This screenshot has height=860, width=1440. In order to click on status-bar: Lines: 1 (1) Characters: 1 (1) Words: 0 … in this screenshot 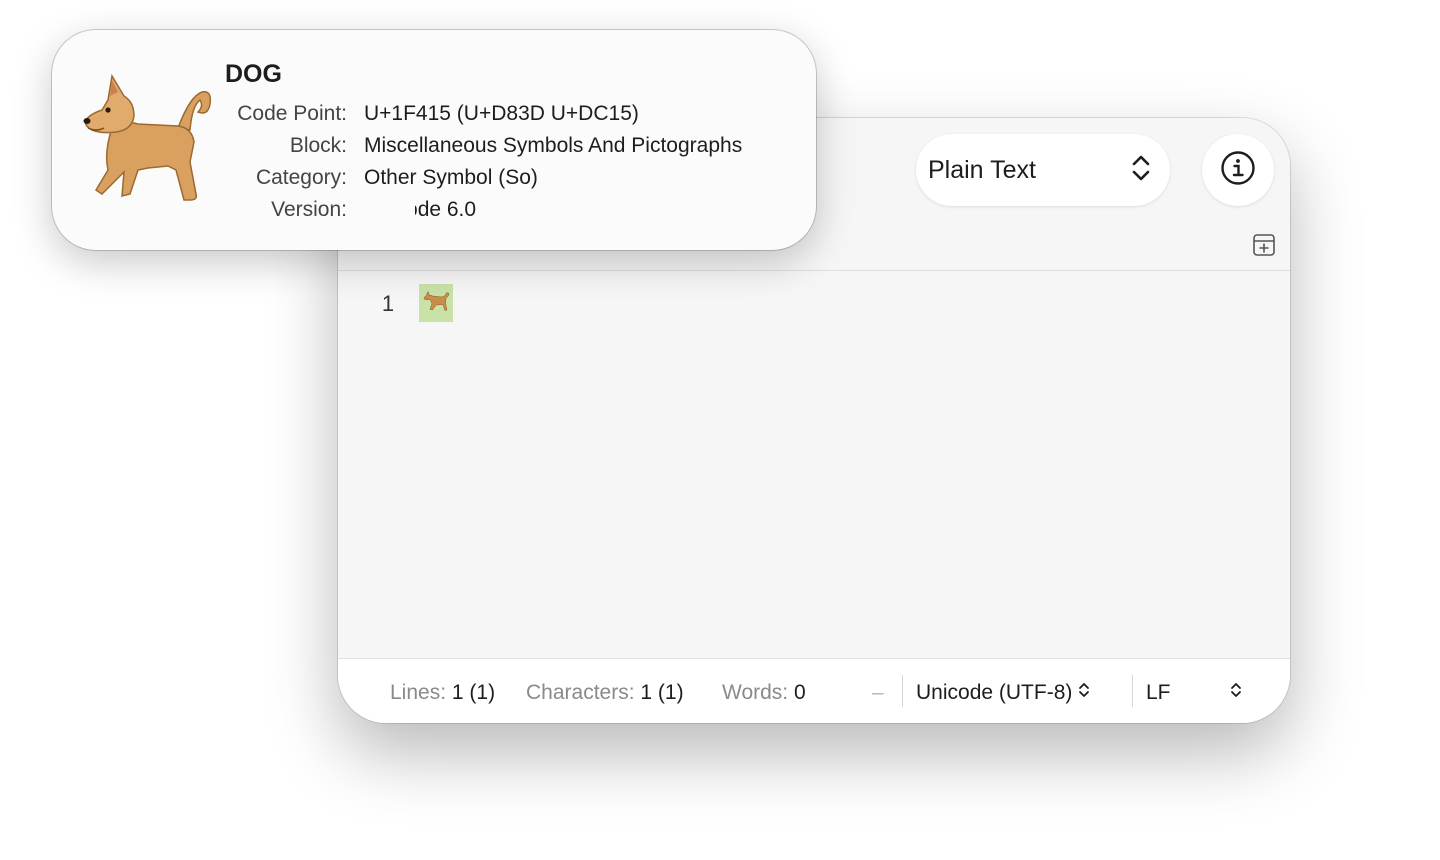, I will do `click(814, 690)`.